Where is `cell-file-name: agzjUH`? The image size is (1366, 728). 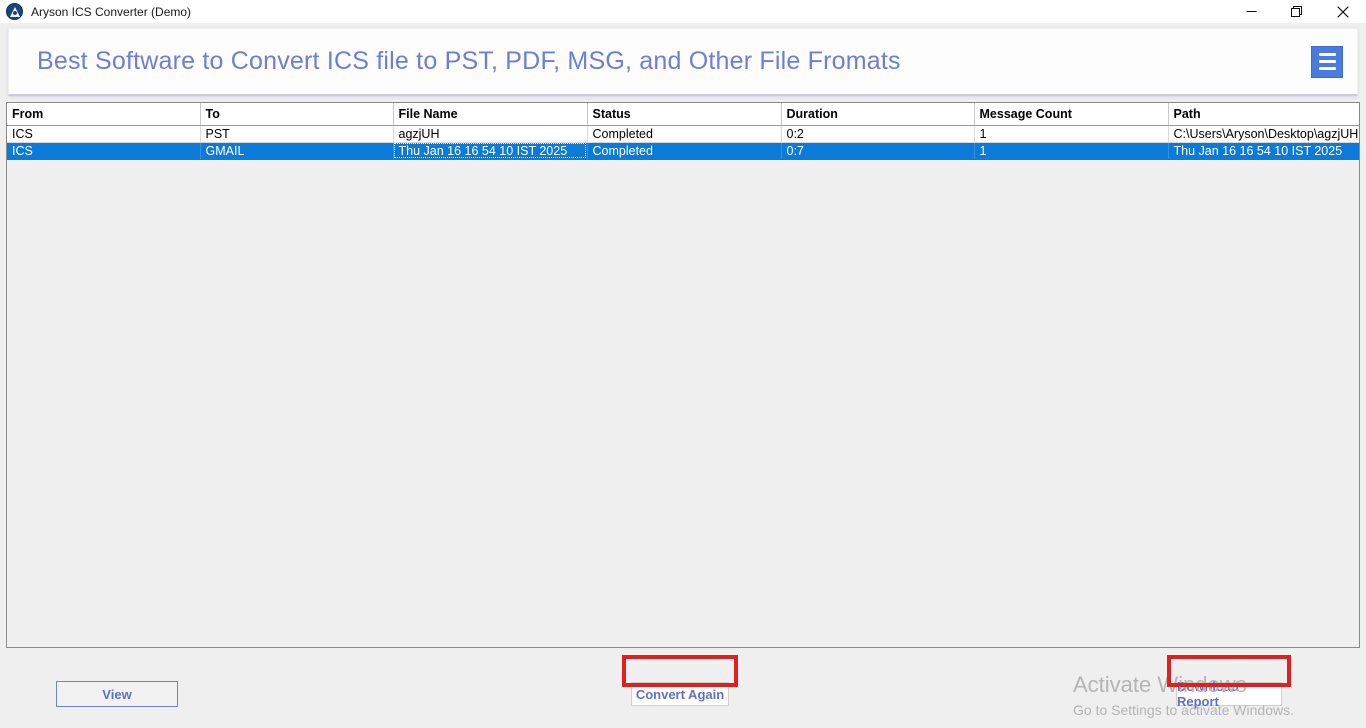
cell-file-name: agzjUH is located at coordinates (490, 134).